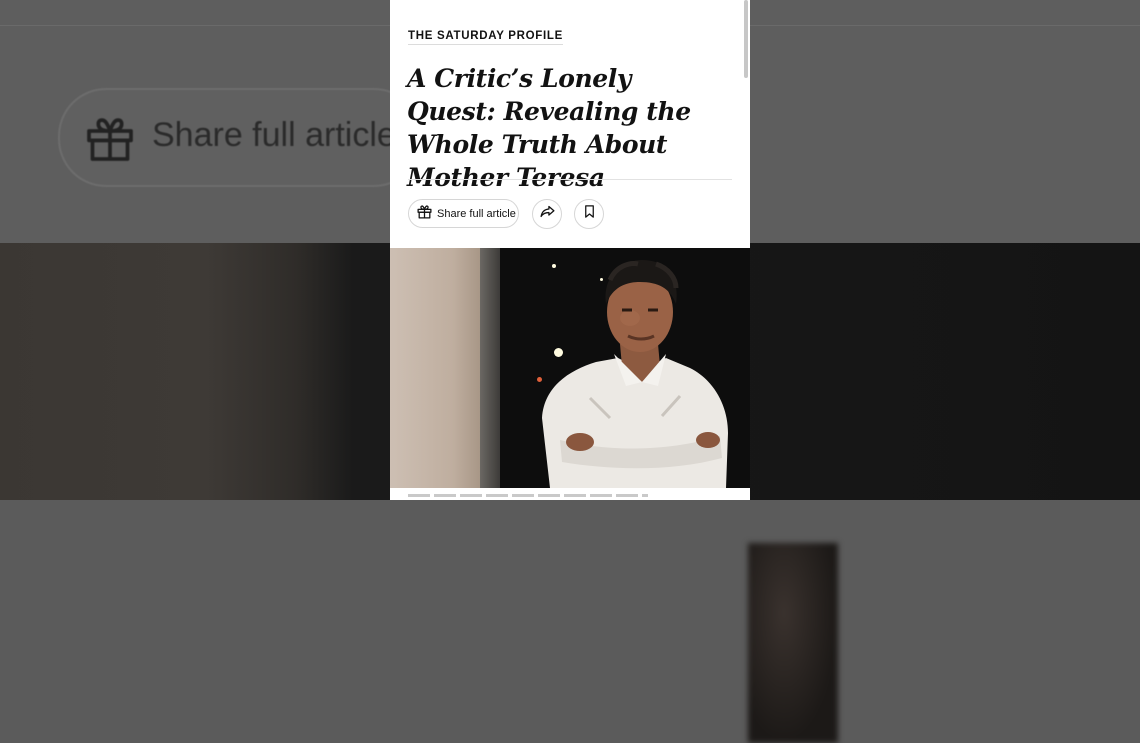 This screenshot has width=1140, height=743. I want to click on photo-window-frame, so click(490, 368).